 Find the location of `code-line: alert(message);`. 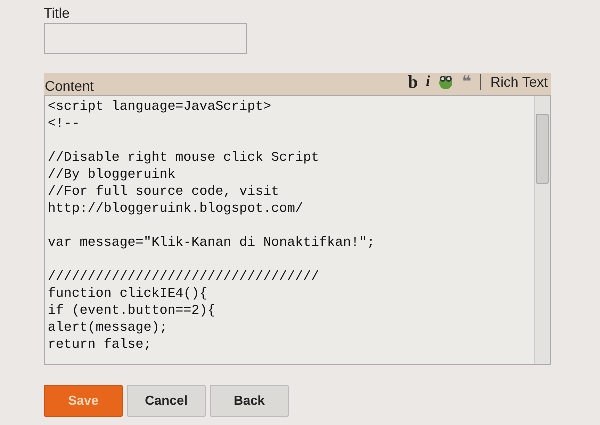

code-line: alert(message); is located at coordinates (108, 327).